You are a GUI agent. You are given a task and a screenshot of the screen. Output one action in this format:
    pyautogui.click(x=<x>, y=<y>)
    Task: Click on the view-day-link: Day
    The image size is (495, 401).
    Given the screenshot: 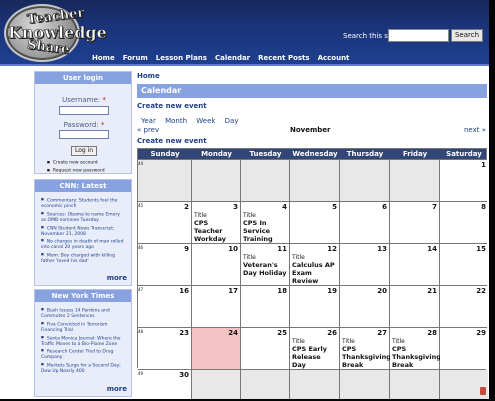 What is the action you would take?
    pyautogui.click(x=232, y=121)
    